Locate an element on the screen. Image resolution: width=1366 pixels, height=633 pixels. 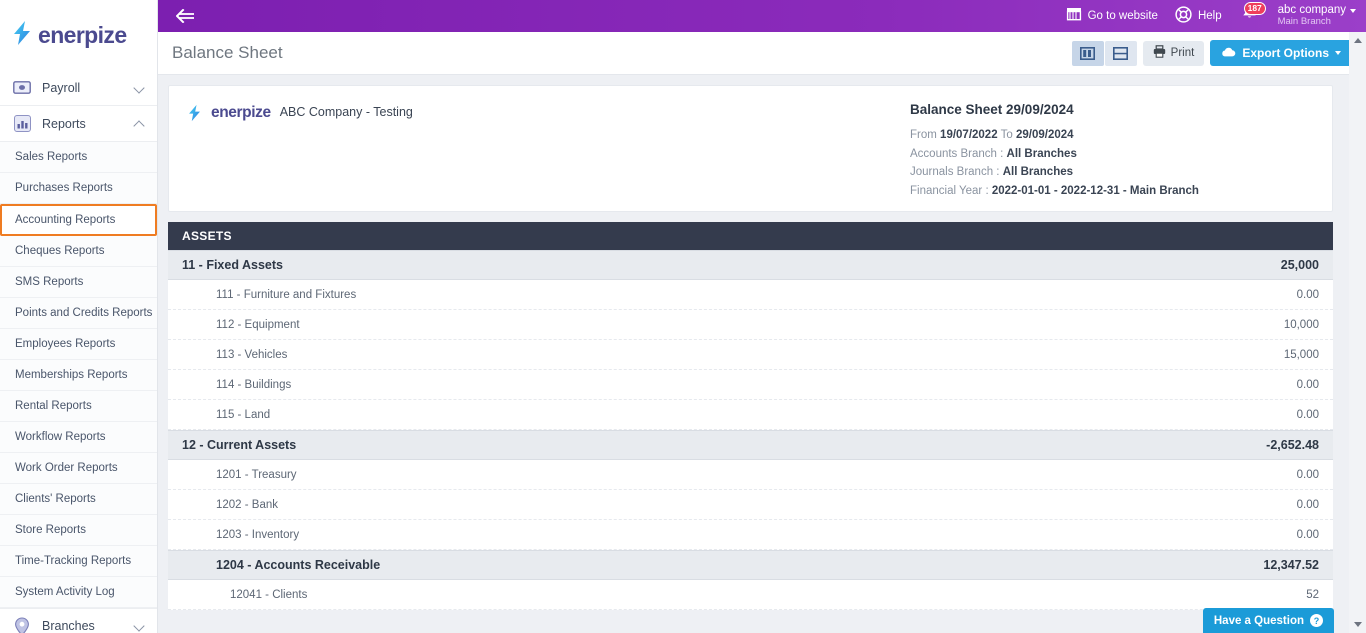
sidebar-item-label: Purchases Reports is located at coordinates (64, 188).